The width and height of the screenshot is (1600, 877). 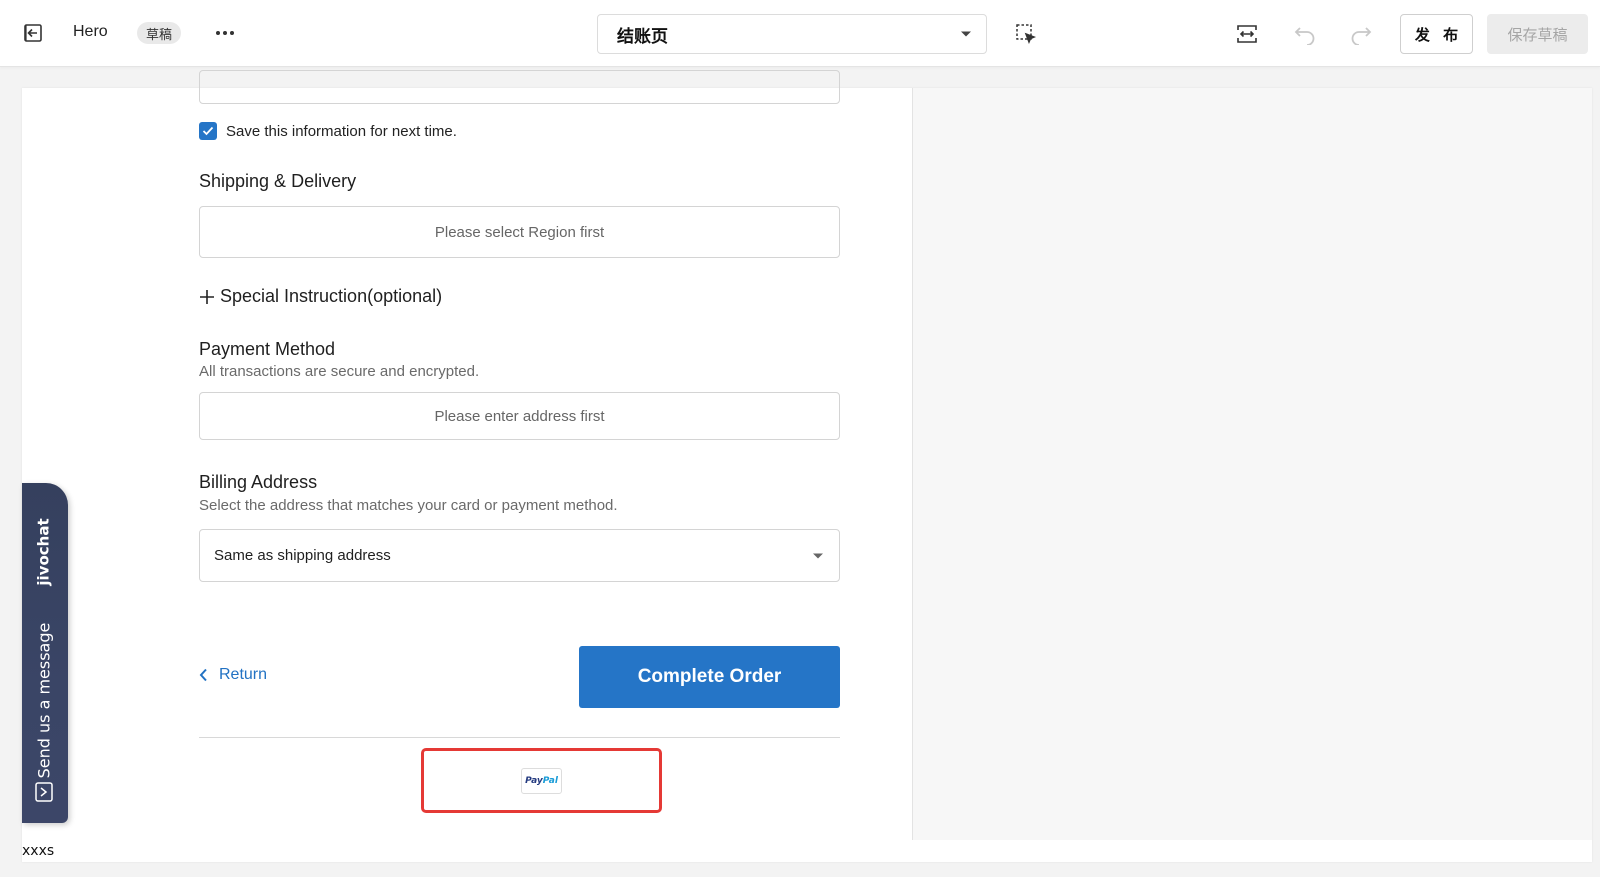 What do you see at coordinates (709, 677) in the screenshot?
I see `complete-order-button: Complete Order` at bounding box center [709, 677].